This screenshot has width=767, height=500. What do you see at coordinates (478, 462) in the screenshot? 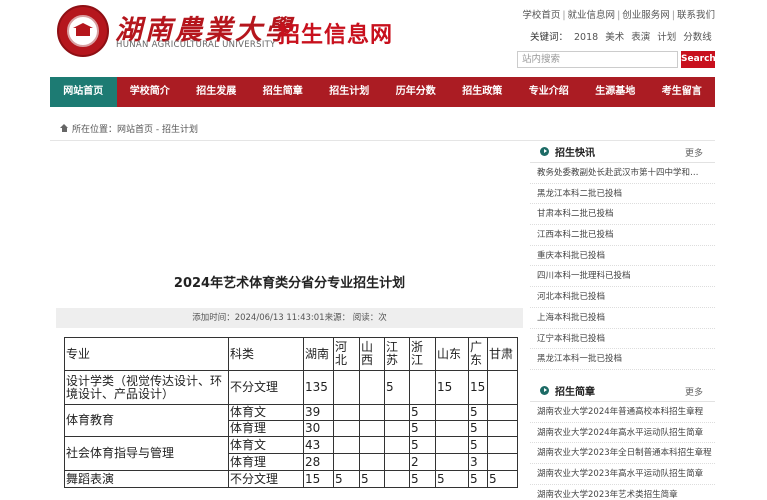
I see `value-cell: 3` at bounding box center [478, 462].